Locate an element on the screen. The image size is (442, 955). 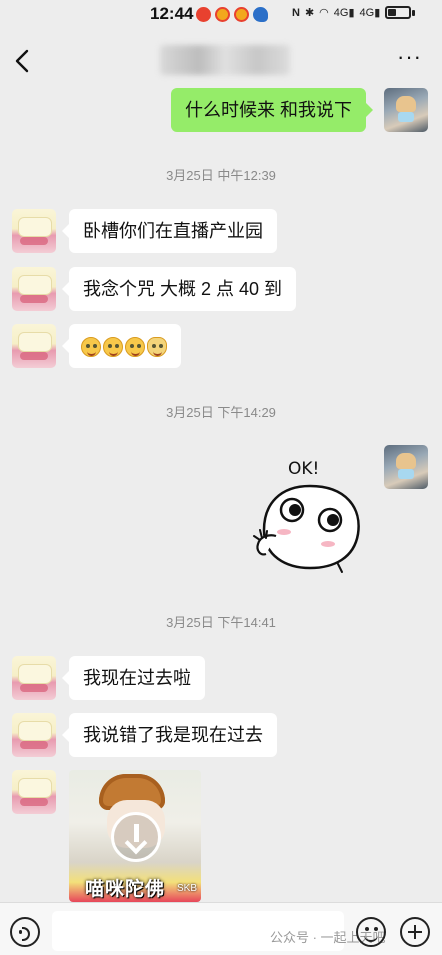
battery-icon is located at coordinates (398, 12).